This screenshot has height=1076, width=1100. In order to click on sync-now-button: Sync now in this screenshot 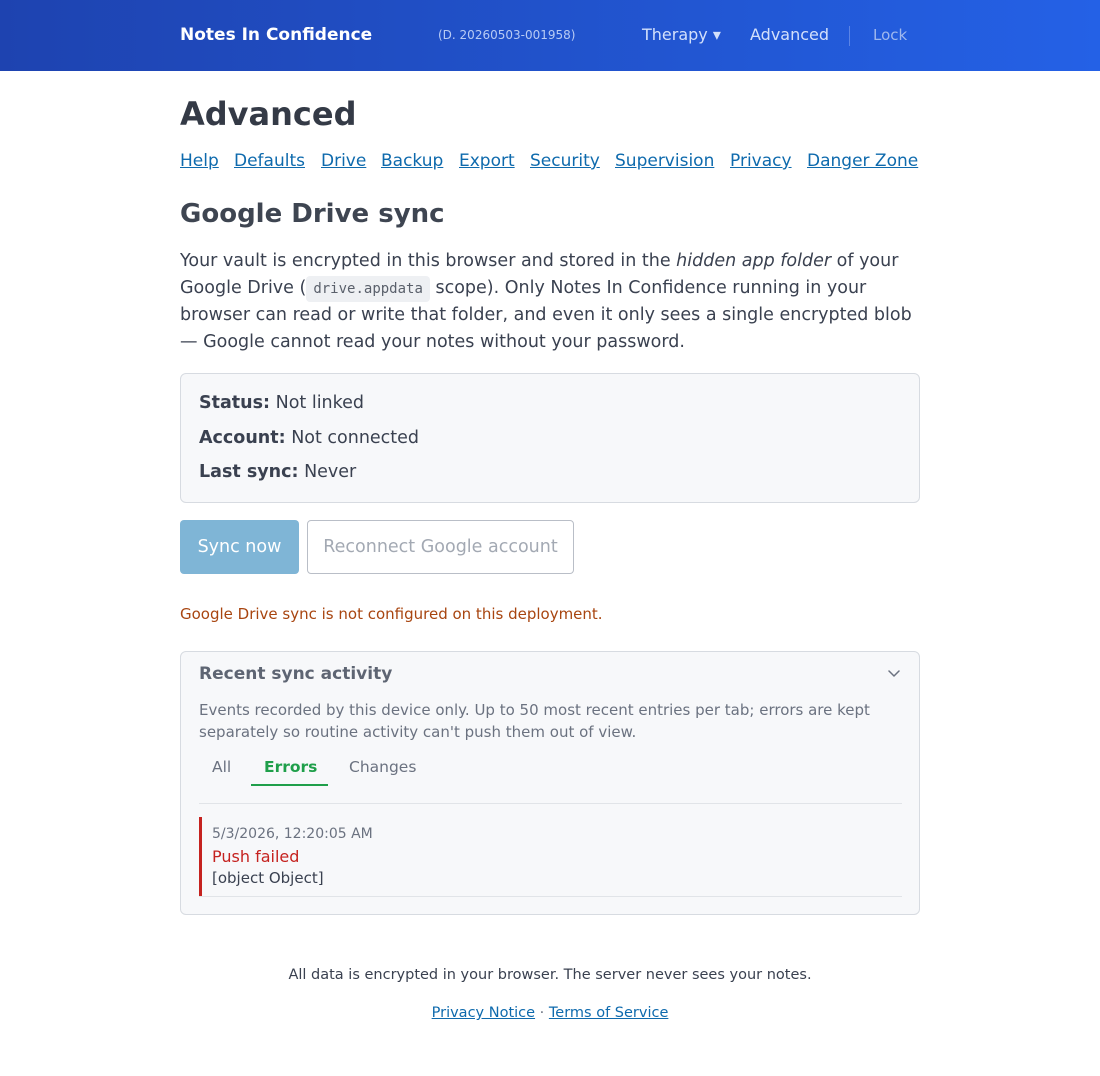, I will do `click(239, 547)`.